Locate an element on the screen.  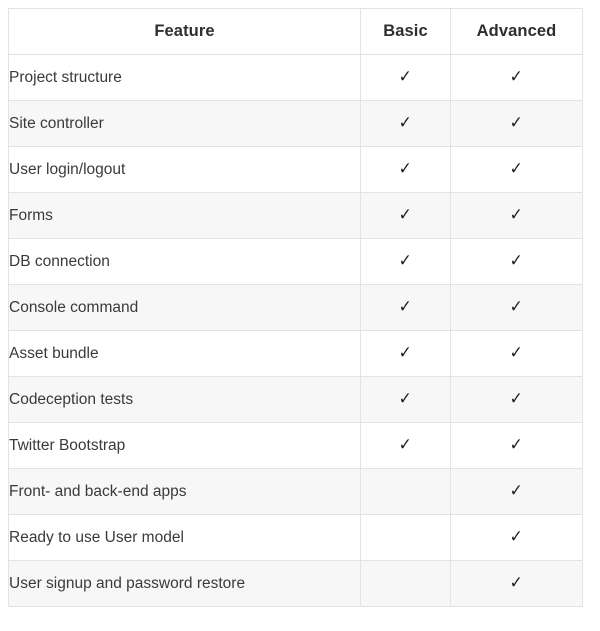
feature-name-cell: User login/logout is located at coordinates (184, 169).